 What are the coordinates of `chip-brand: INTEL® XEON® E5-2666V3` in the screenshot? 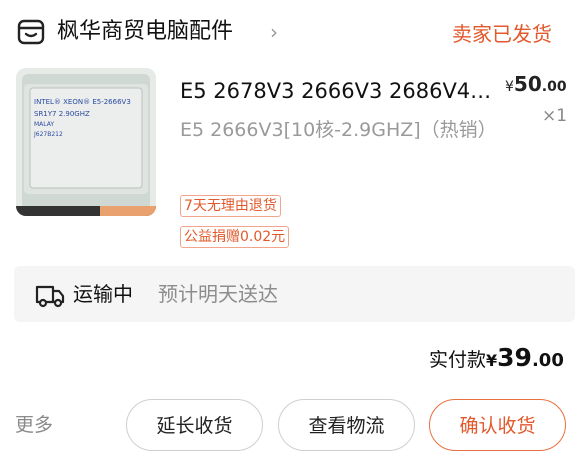 It's located at (82, 102).